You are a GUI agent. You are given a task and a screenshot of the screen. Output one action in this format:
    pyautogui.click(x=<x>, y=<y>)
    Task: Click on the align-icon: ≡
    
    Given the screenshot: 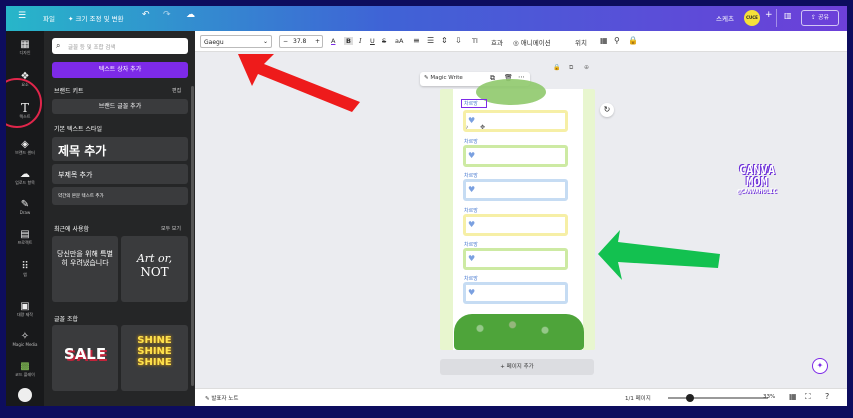 What is the action you would take?
    pyautogui.click(x=416, y=40)
    